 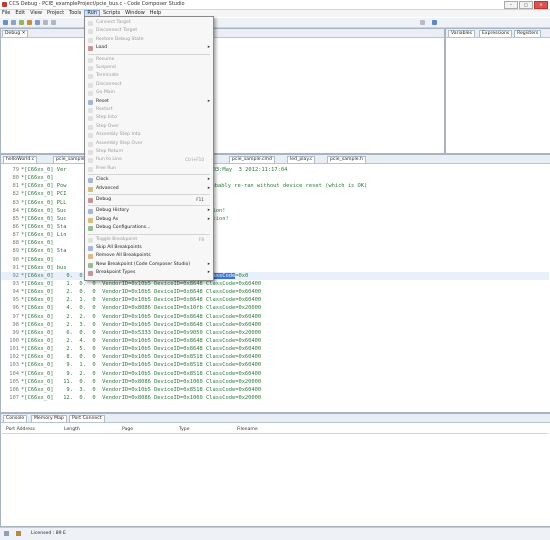 I want to click on menu-item-debug-history: Debug History ▸, so click(x=149, y=211).